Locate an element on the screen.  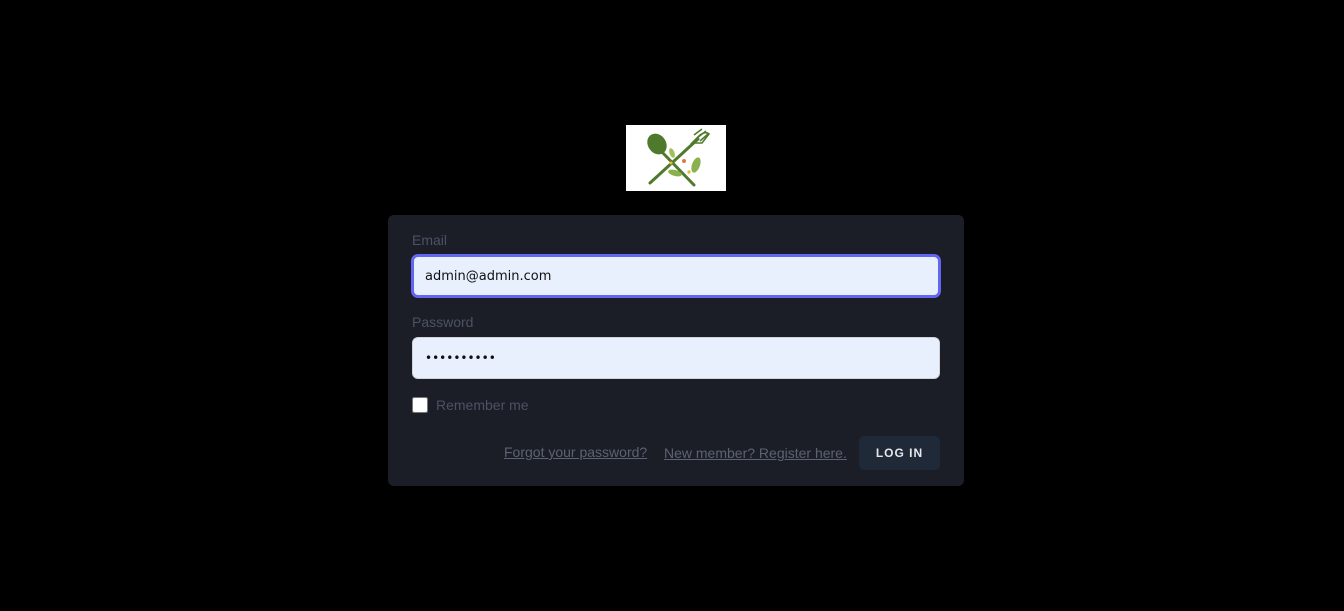
remember-me-label: Remember me is located at coordinates (482, 405).